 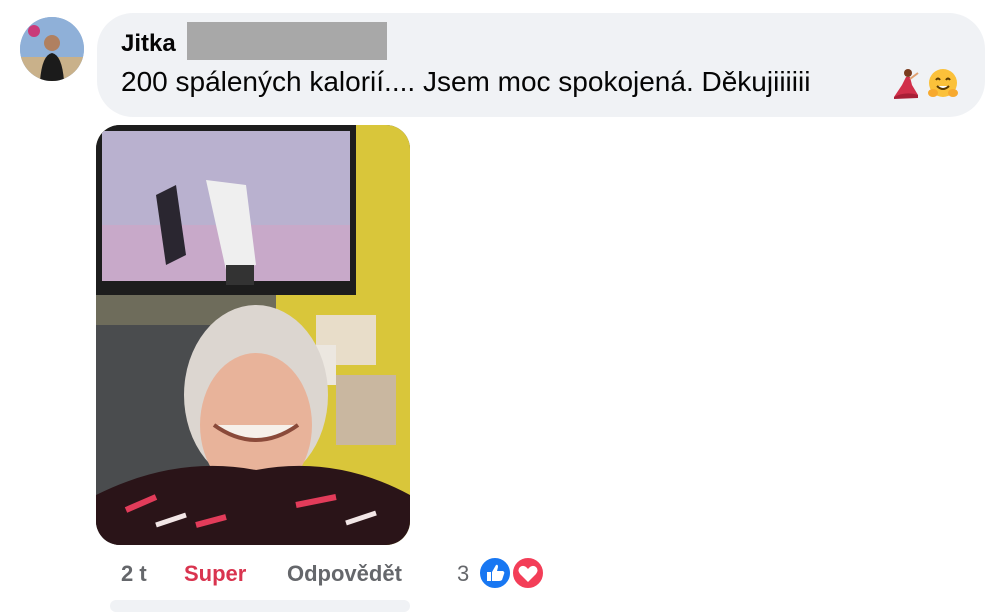 What do you see at coordinates (528, 573) in the screenshot?
I see `love-icon` at bounding box center [528, 573].